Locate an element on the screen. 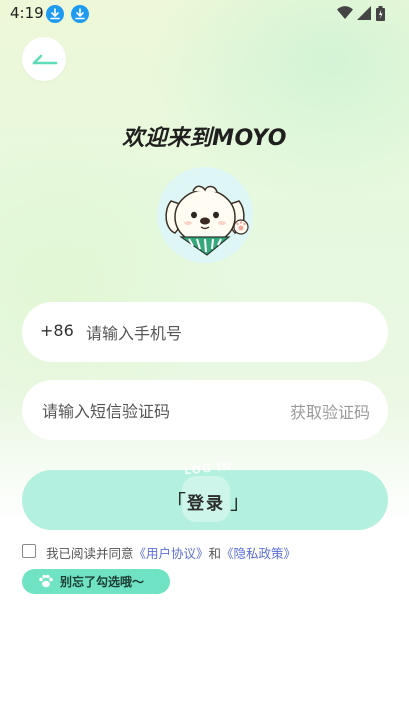 The image size is (409, 727). phone-field: +86 is located at coordinates (205, 333).